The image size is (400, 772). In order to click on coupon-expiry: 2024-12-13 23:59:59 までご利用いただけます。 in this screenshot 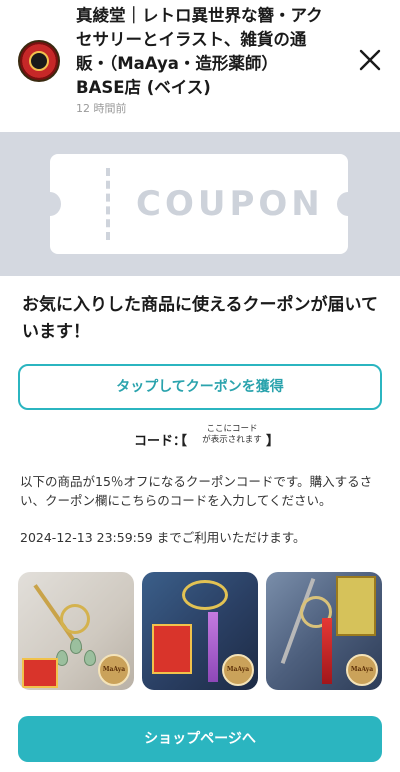, I will do `click(163, 537)`.